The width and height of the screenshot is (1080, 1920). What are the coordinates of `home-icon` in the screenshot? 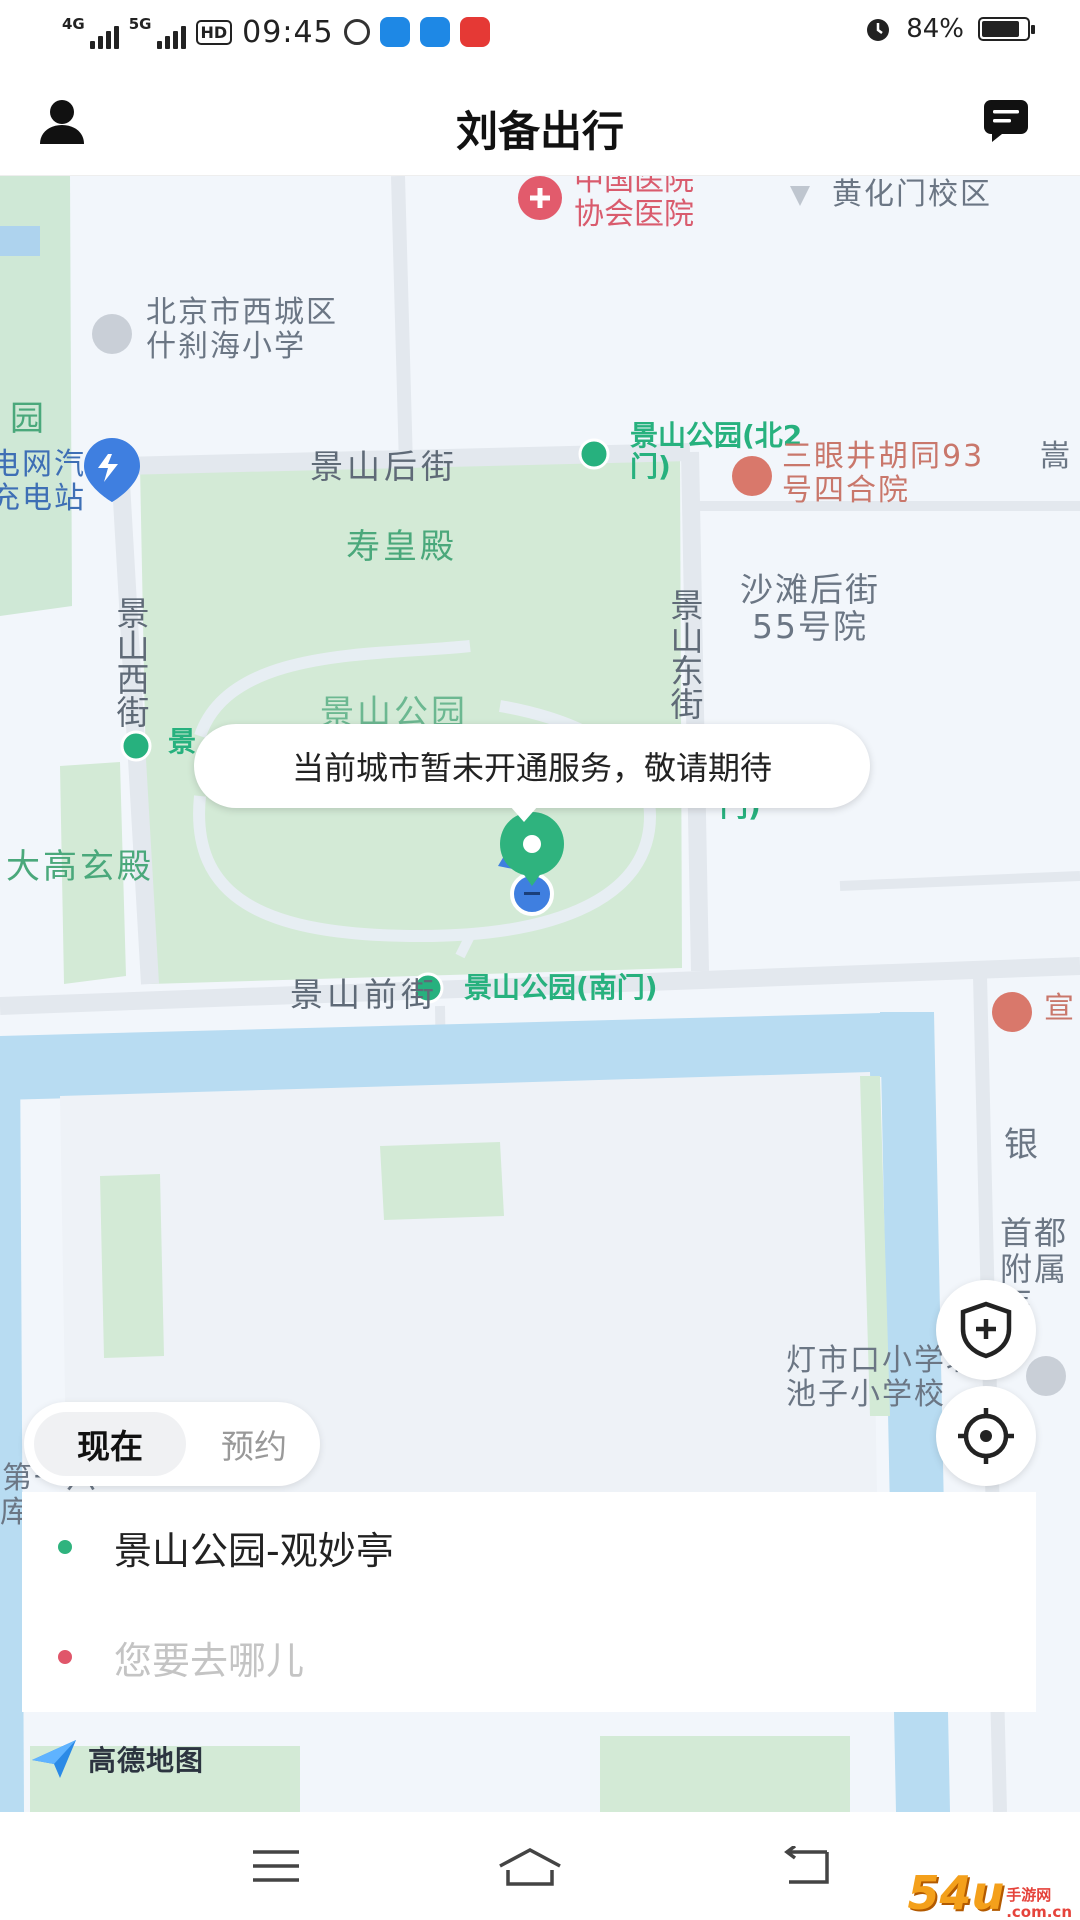 It's located at (530, 1867).